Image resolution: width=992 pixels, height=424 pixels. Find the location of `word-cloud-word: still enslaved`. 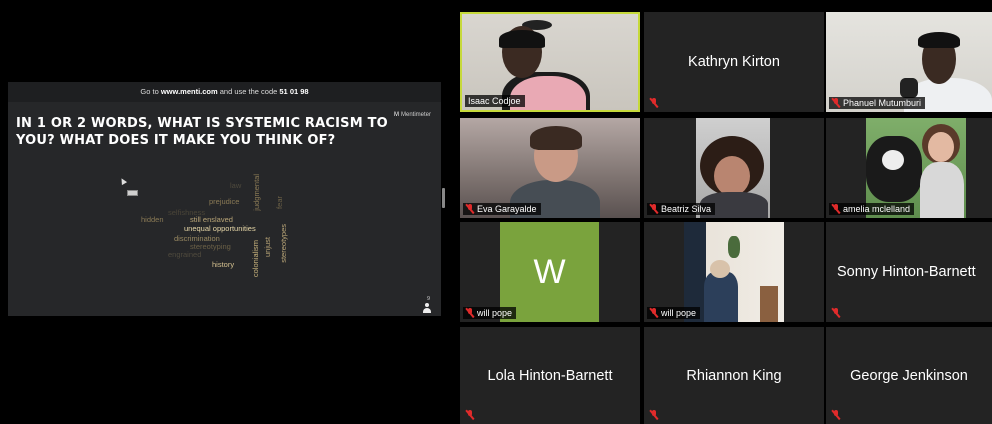

word-cloud-word: still enslaved is located at coordinates (211, 219).